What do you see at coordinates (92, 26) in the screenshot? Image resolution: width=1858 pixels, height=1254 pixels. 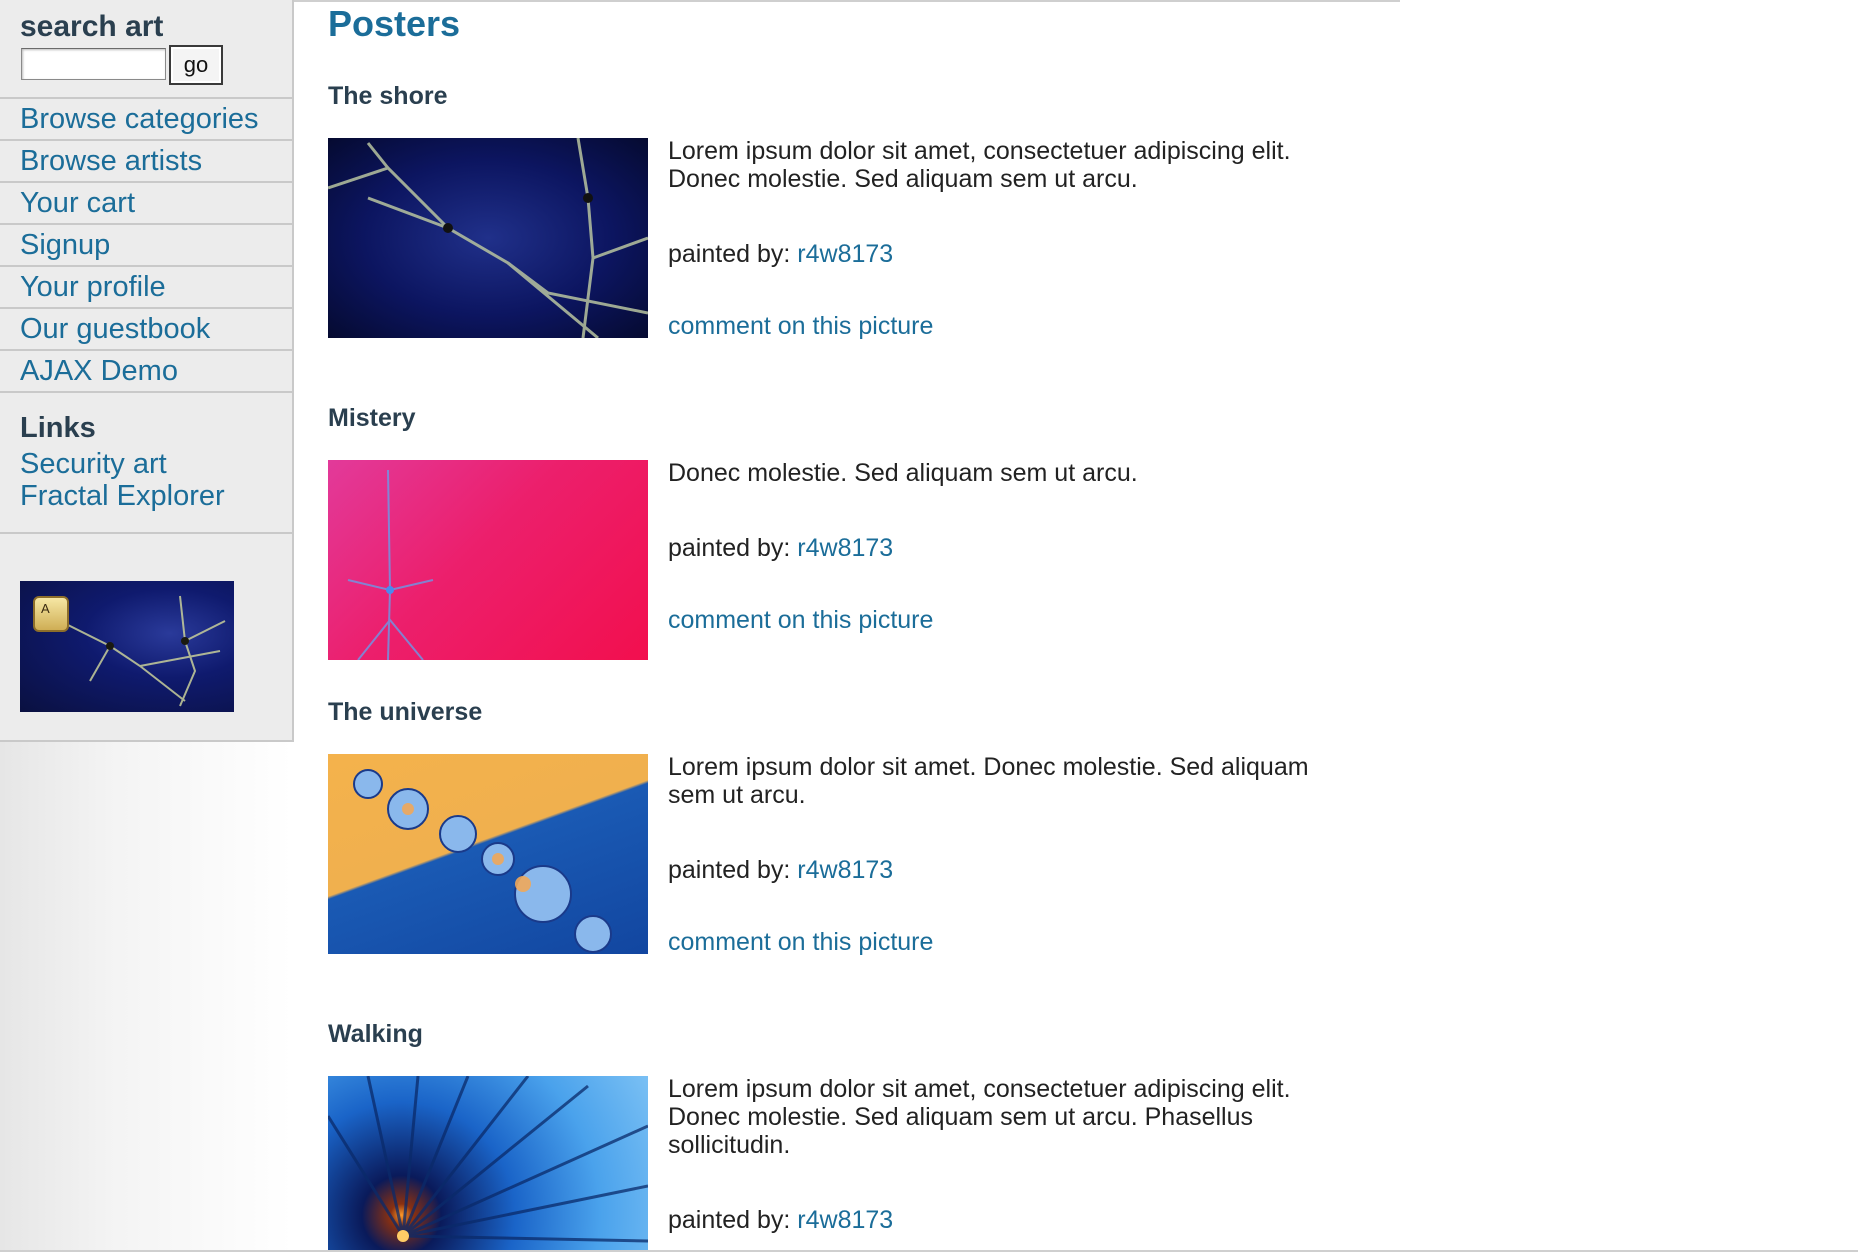 I see `search-label: search art` at bounding box center [92, 26].